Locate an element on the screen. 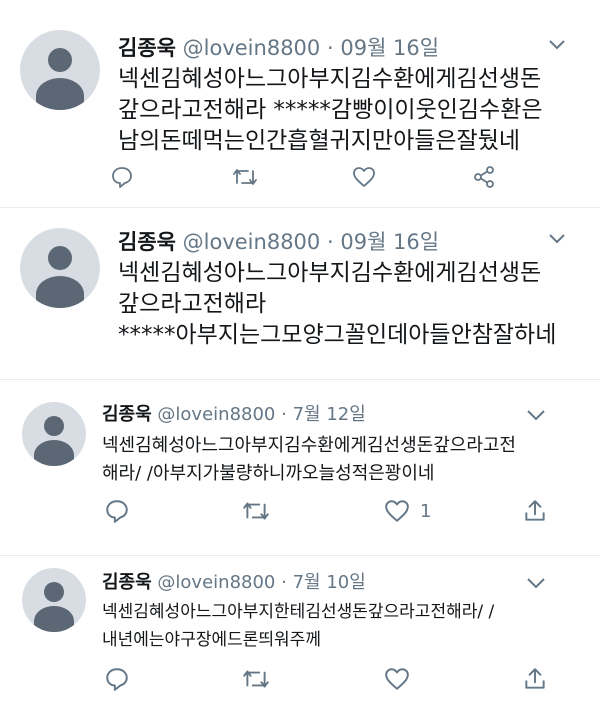 This screenshot has width=600, height=710. tweet-text-line: 해라/ /아부지가불량하니까오늘성적은꽝이네 is located at coordinates (268, 473).